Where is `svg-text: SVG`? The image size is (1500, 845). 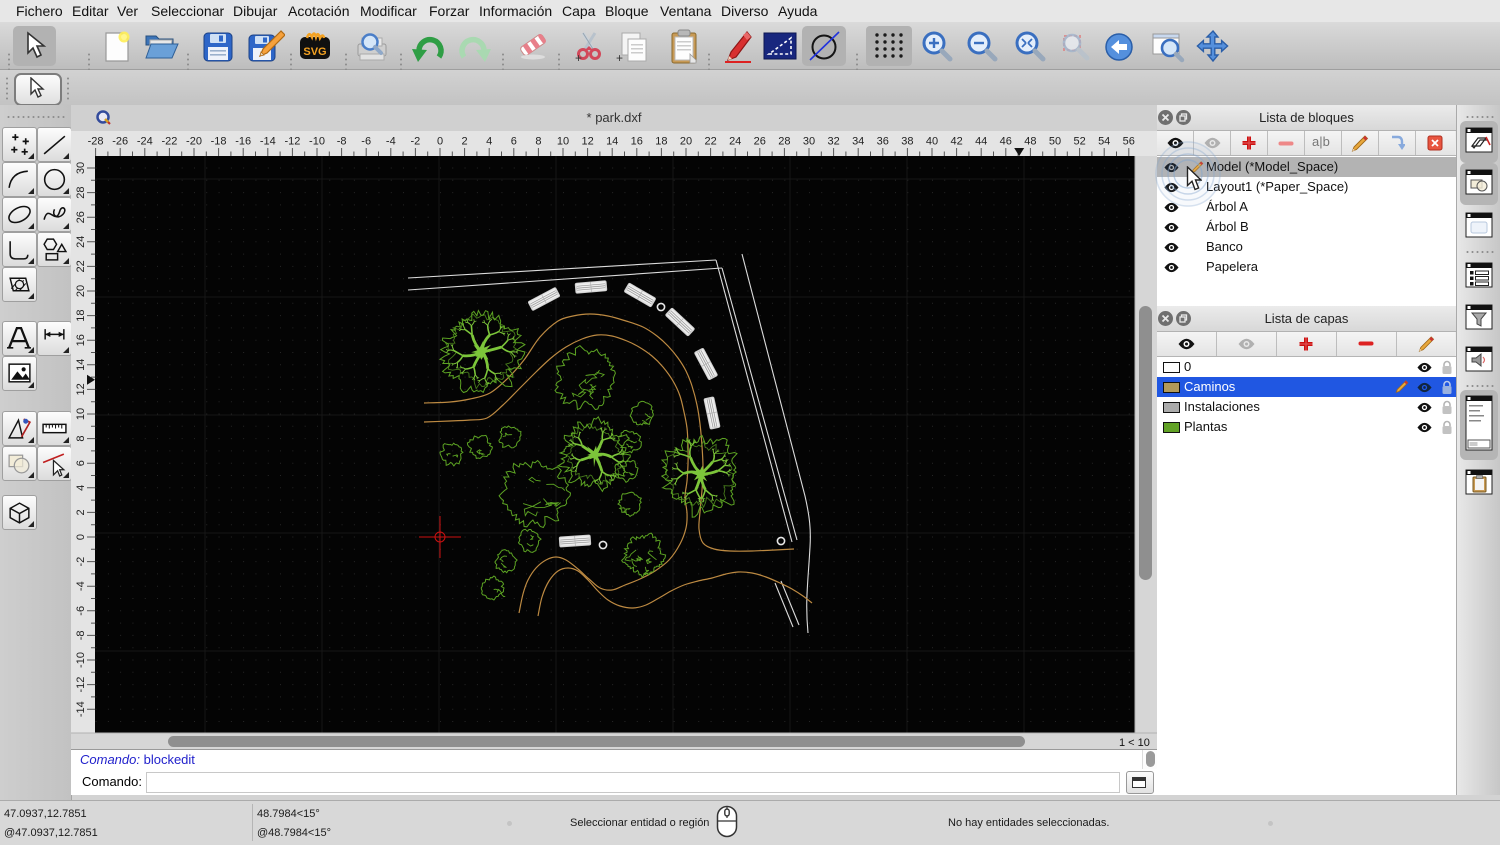 svg-text: SVG is located at coordinates (314, 52).